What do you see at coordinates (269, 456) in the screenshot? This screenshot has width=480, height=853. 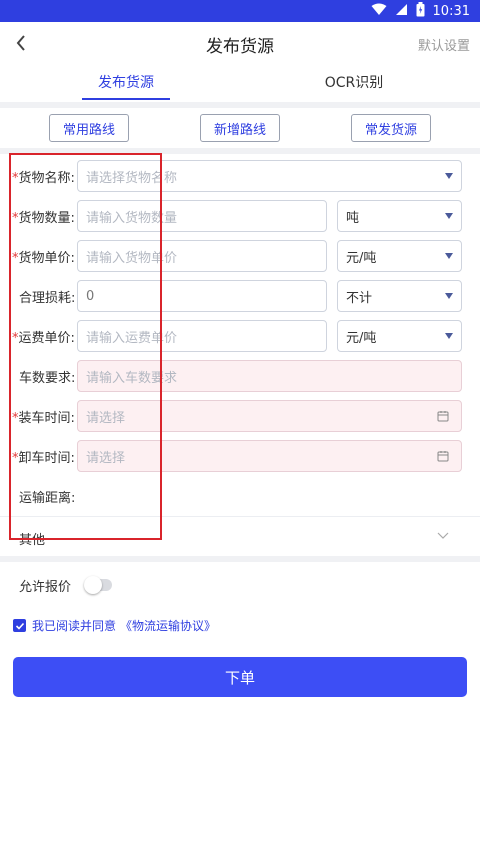 I see `unload-time-picker: 请选择` at bounding box center [269, 456].